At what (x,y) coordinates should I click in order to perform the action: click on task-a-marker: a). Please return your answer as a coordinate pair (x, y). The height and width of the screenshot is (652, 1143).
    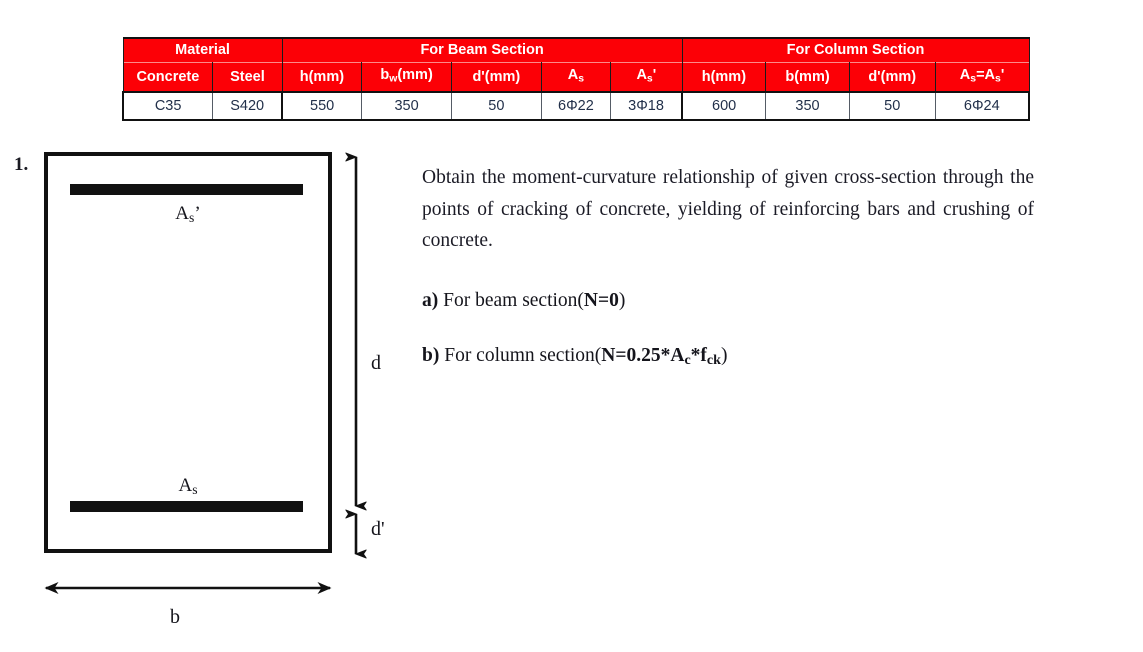
    Looking at the image, I should click on (430, 300).